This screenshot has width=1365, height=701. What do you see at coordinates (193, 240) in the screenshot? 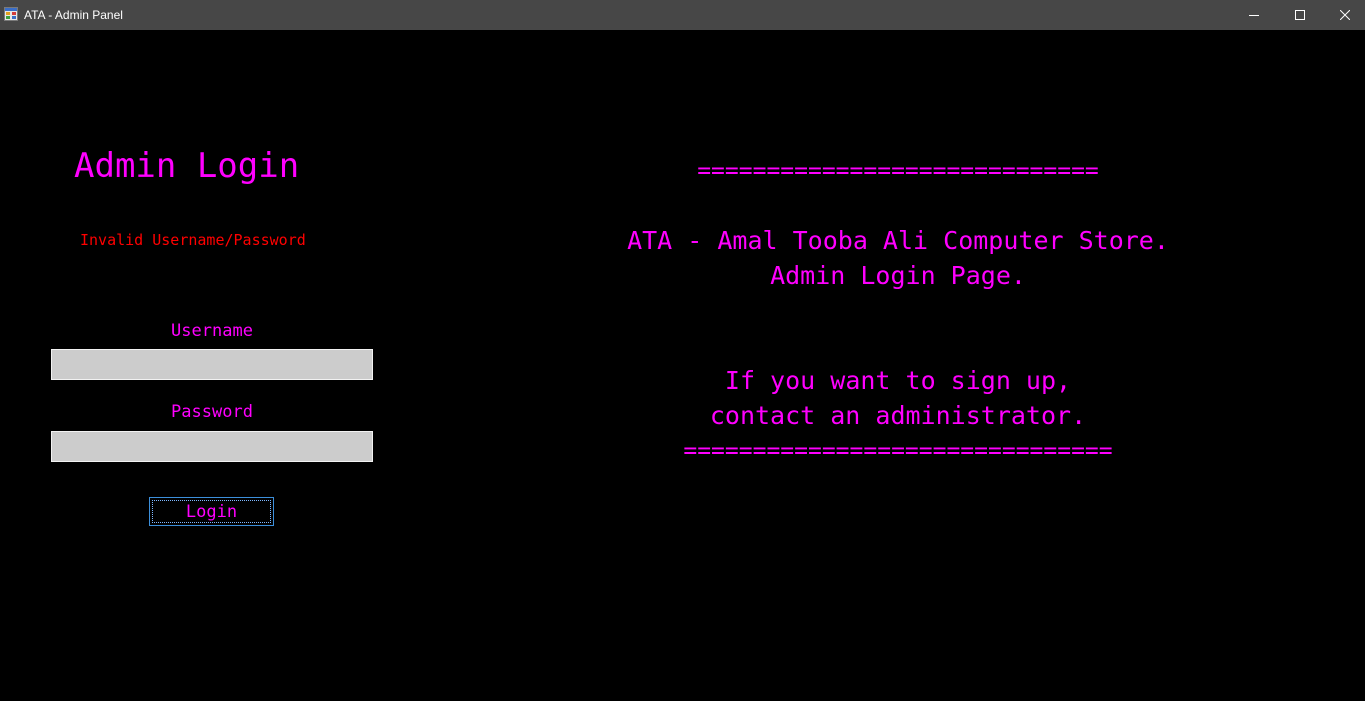
I see `error-message: Invalid Username/Password` at bounding box center [193, 240].